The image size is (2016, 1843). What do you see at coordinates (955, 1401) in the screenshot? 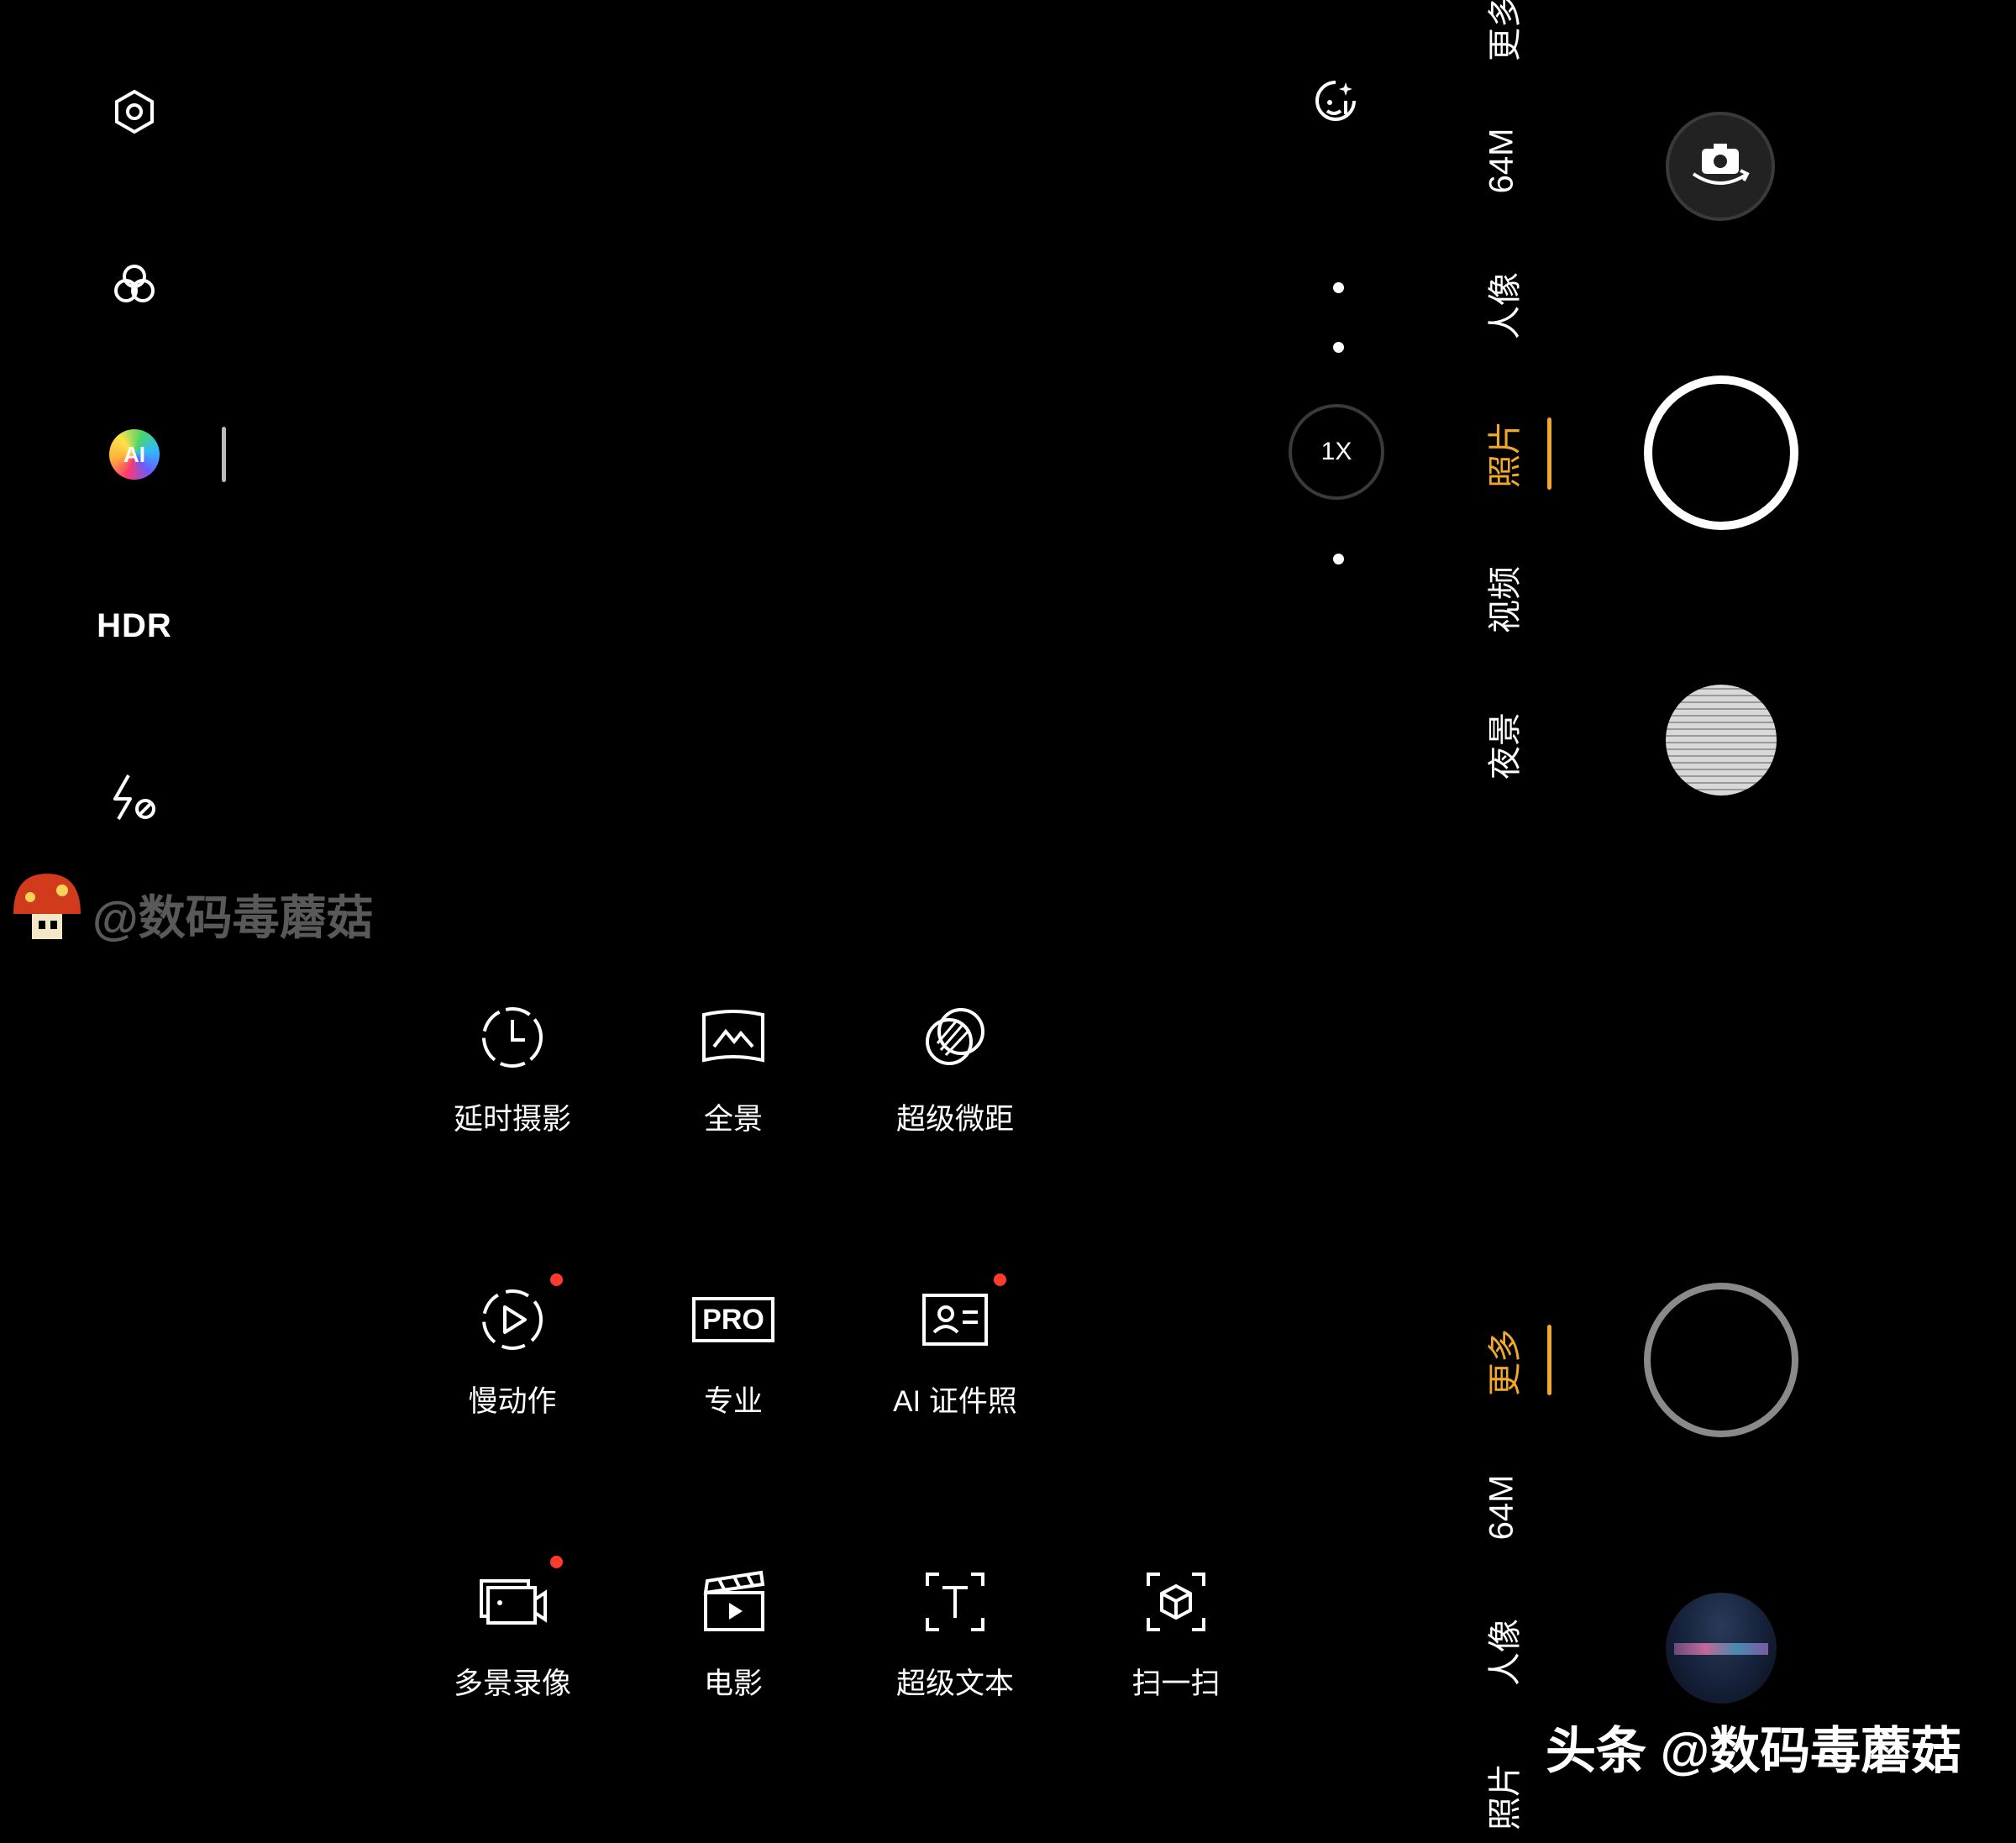
I see `mode-label: AI 证件照` at bounding box center [955, 1401].